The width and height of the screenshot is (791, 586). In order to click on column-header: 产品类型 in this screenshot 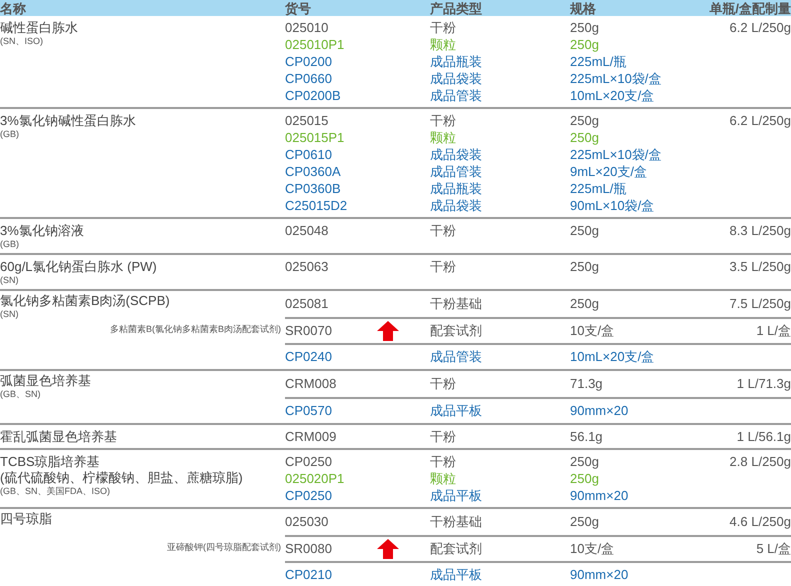, I will do `click(456, 8)`.